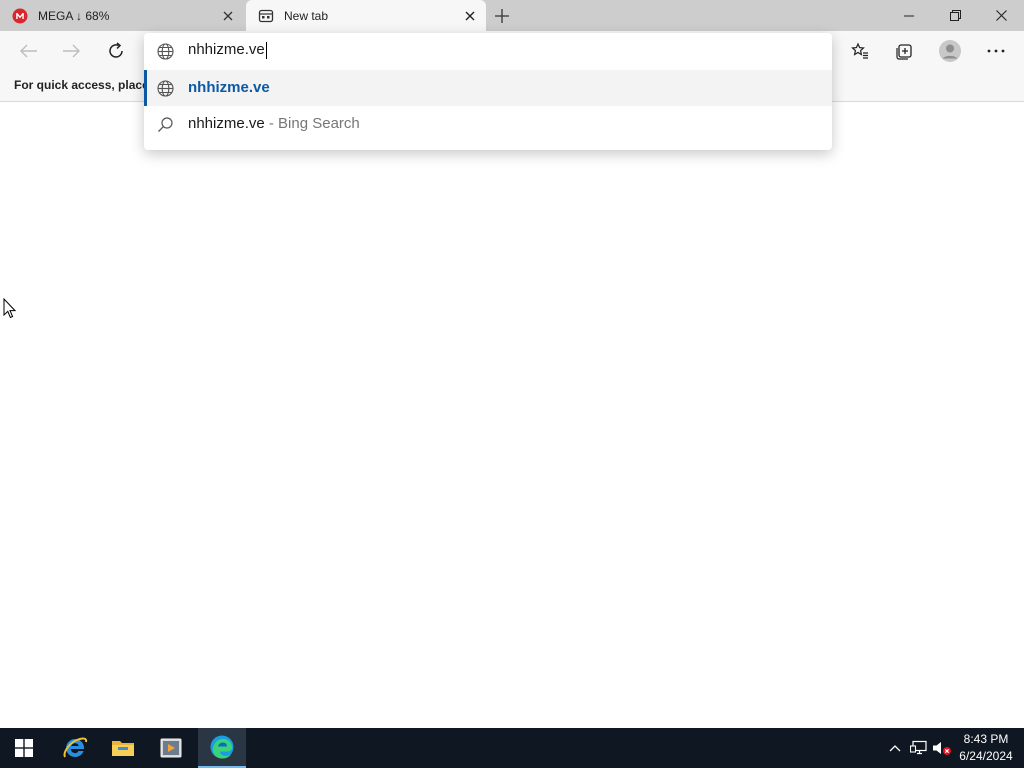 This screenshot has height=768, width=1024. I want to click on suggestion-url: nhhizme.ve, so click(488, 88).